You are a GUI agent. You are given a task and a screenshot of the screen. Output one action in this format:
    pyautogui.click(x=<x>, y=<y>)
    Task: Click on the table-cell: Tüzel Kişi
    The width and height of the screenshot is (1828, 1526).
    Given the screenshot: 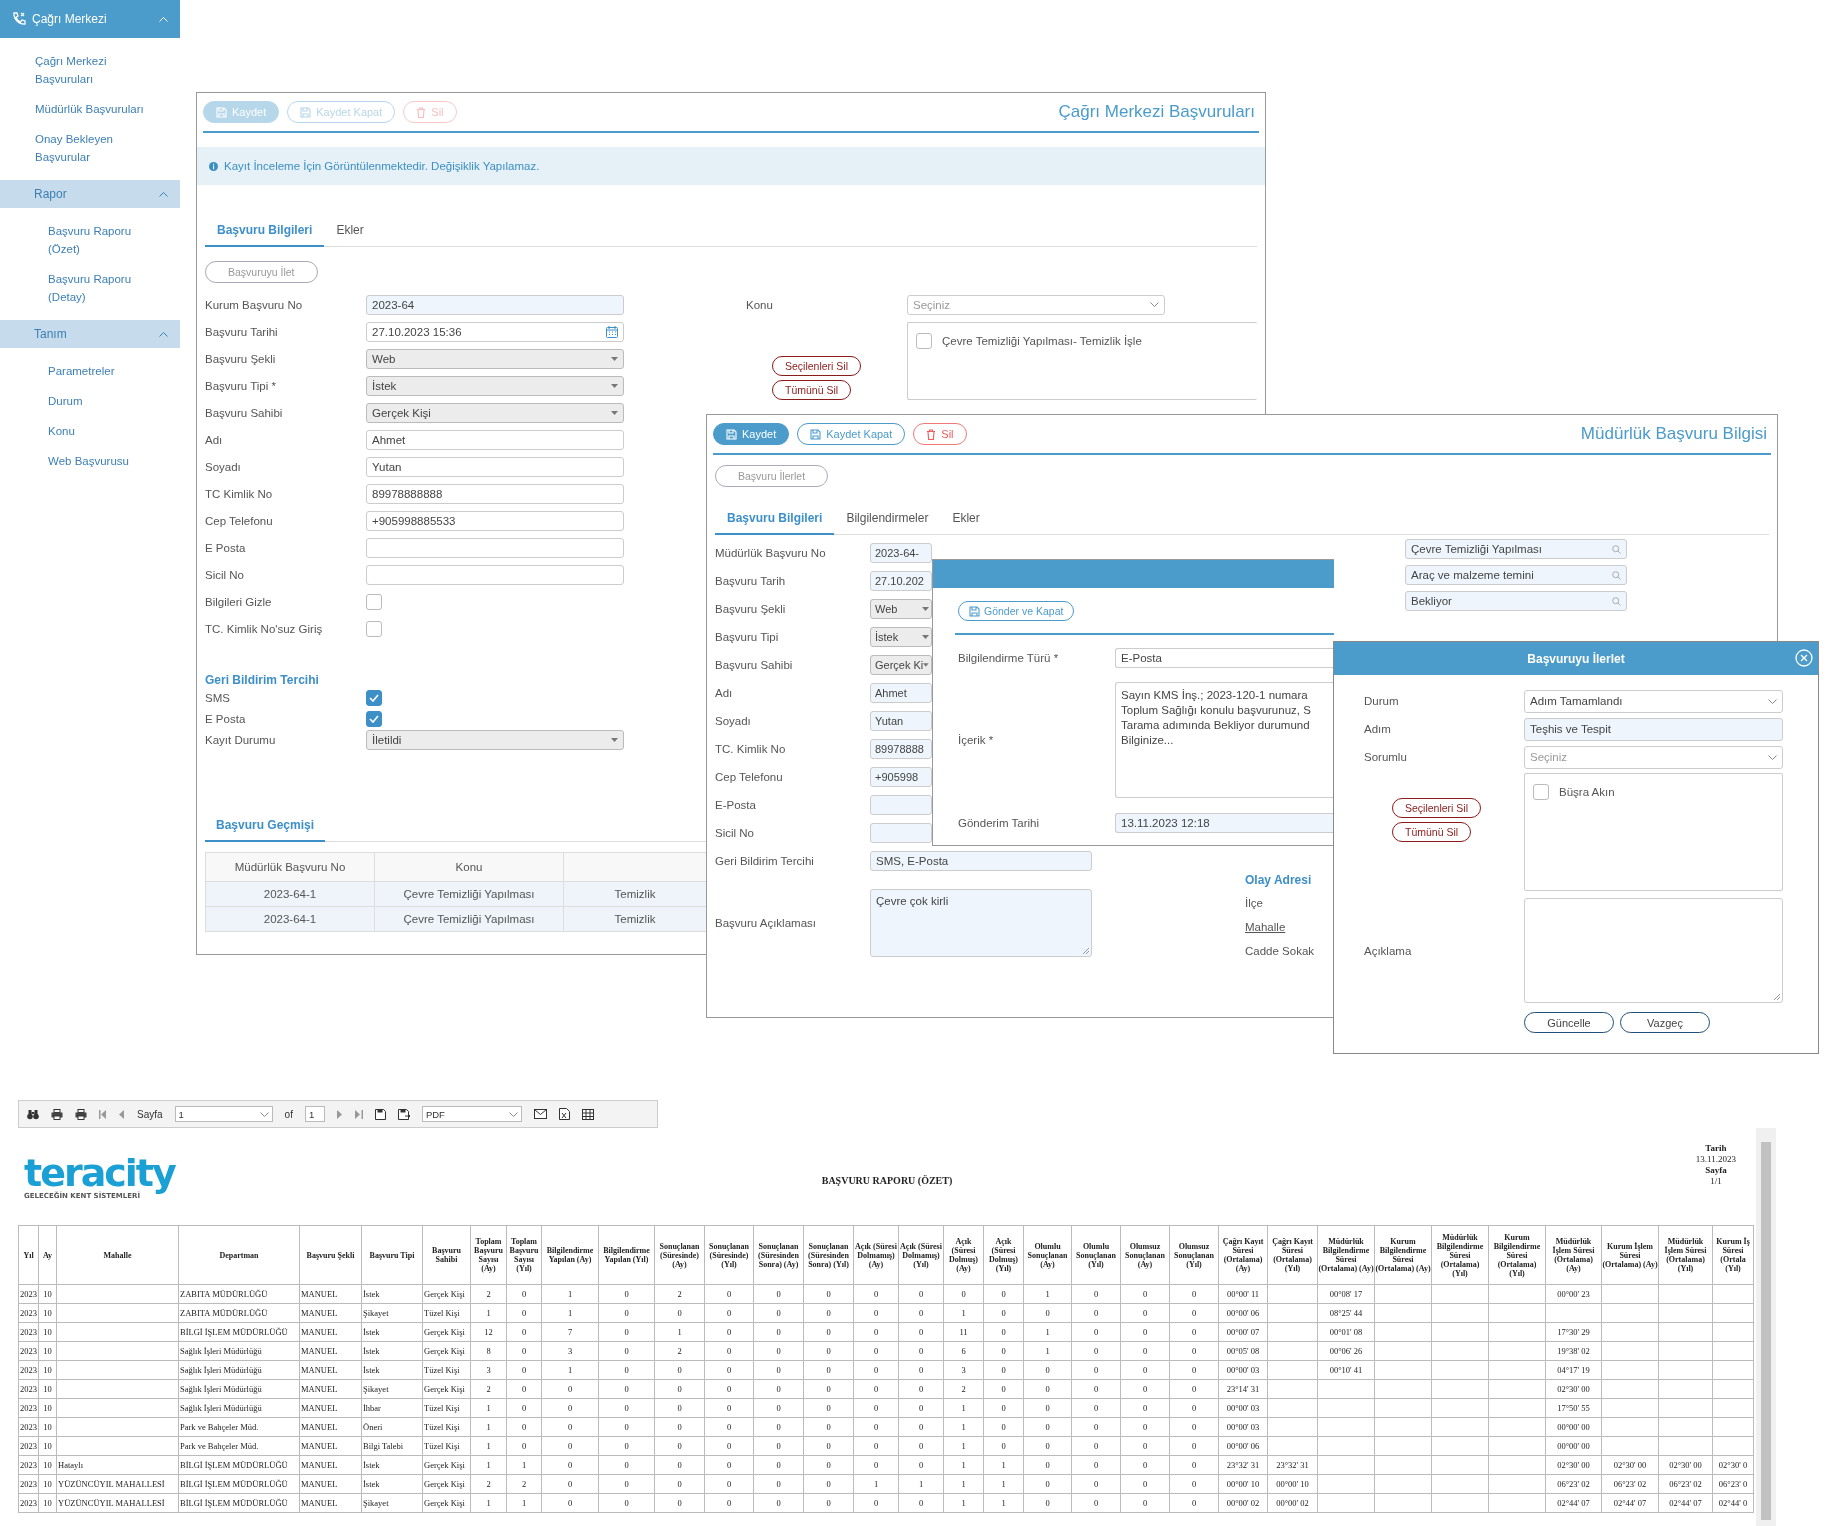 What is the action you would take?
    pyautogui.click(x=442, y=1370)
    